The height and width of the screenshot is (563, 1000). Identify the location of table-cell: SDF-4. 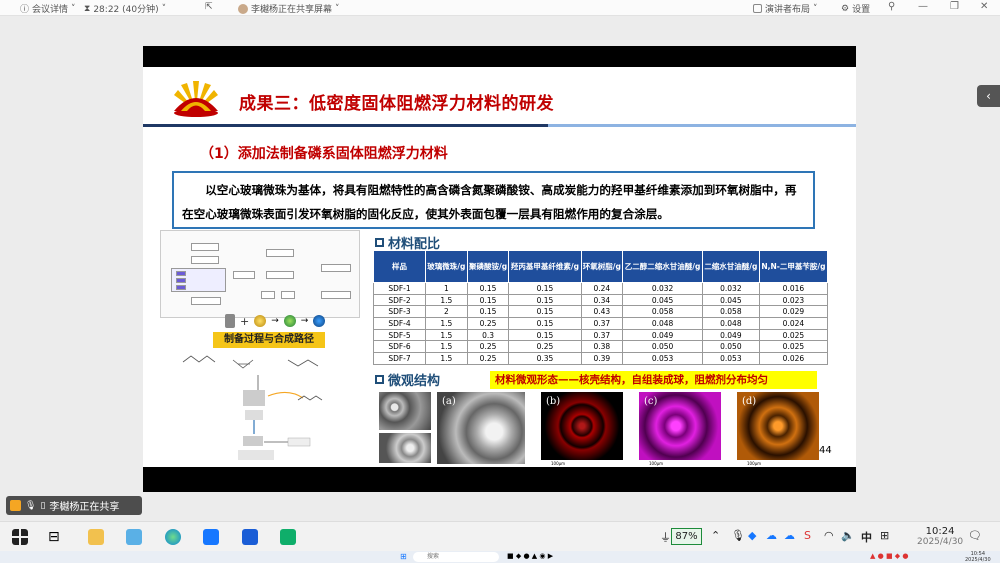
(399, 323).